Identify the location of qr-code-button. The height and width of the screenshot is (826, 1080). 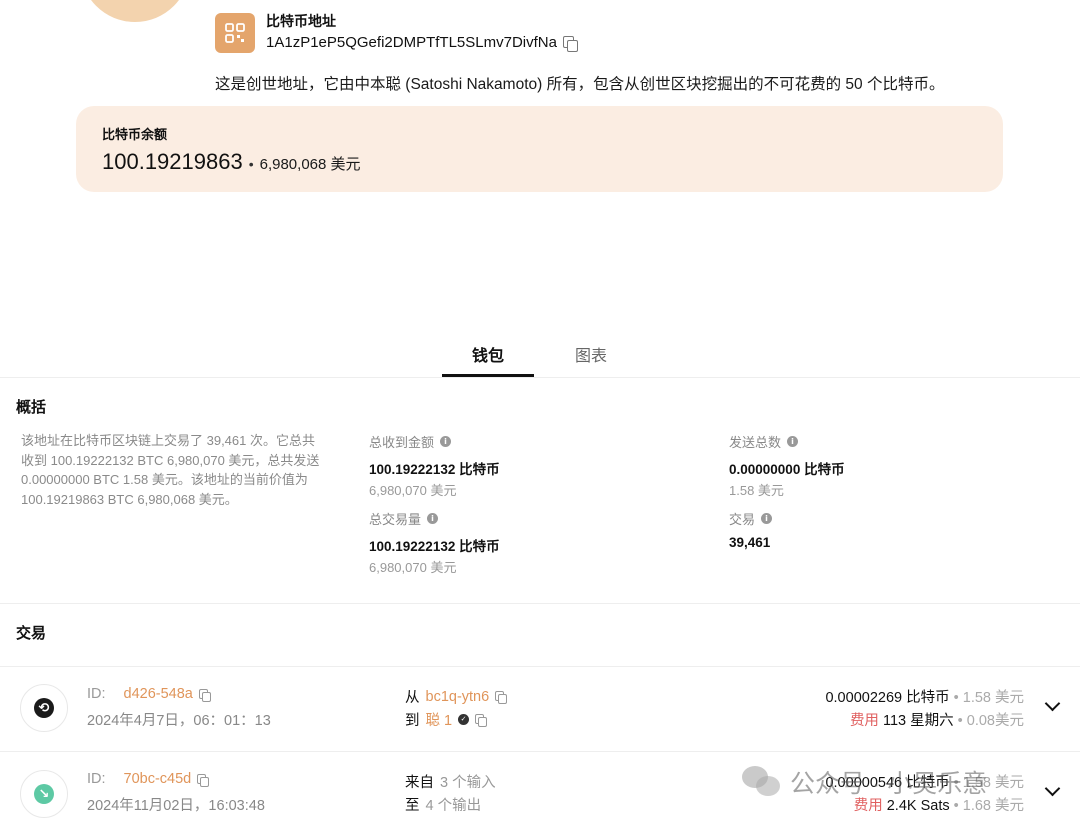
(235, 32).